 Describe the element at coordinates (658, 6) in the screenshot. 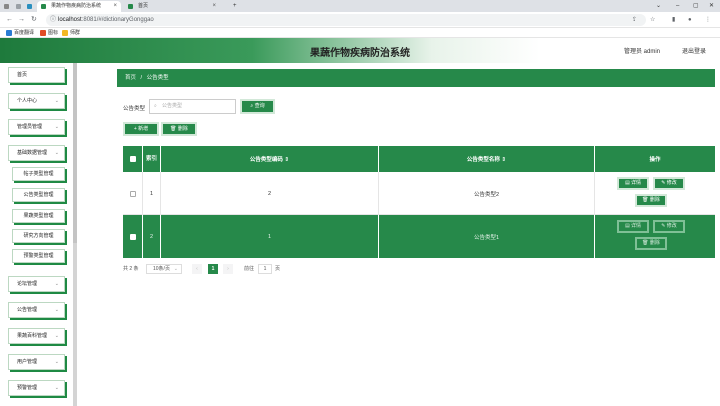

I see `tab-search-icon: ⌄` at that location.